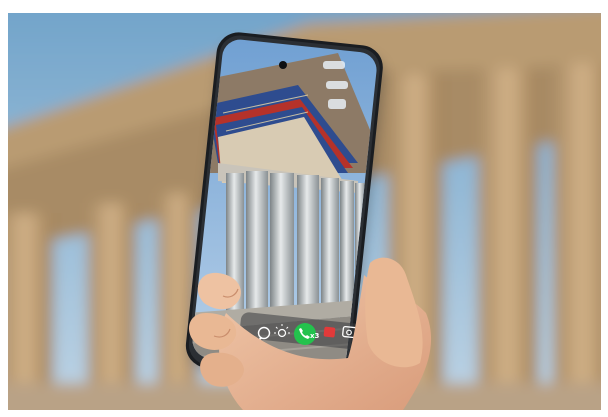 This screenshot has height=417, width=608. I want to click on call-badge: x3, so click(315, 336).